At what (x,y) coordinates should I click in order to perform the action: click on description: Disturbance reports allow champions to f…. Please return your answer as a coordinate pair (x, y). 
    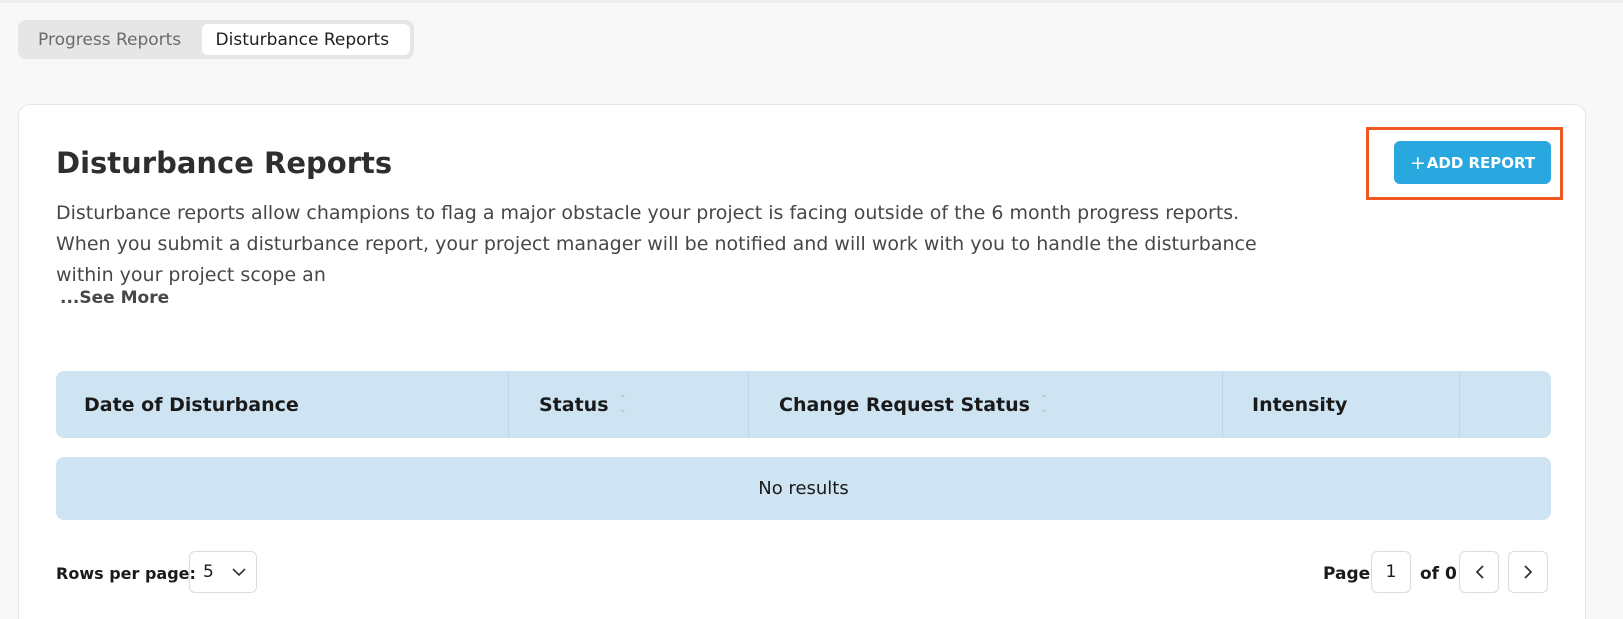
    Looking at the image, I should click on (656, 244).